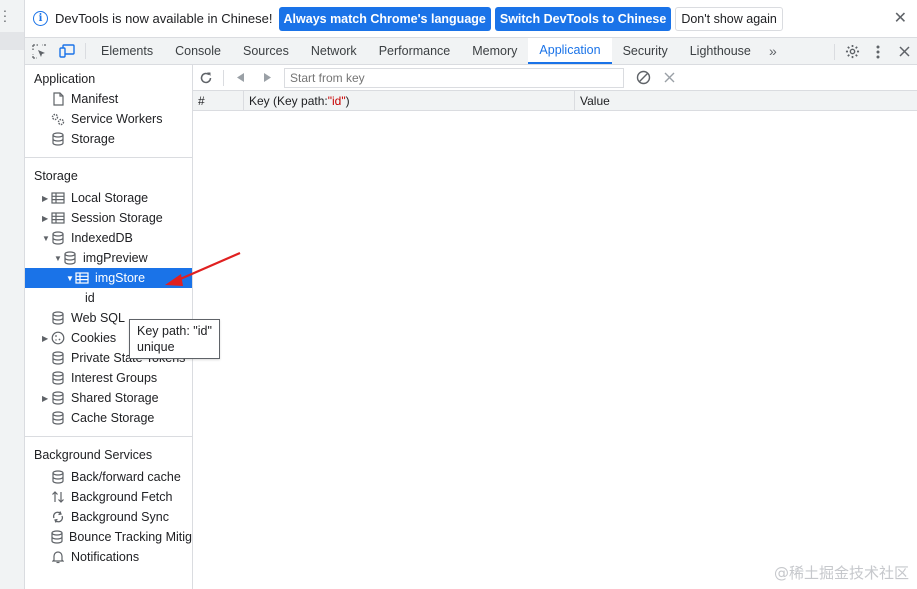  What do you see at coordinates (39, 51) in the screenshot?
I see `inspect-element-icon` at bounding box center [39, 51].